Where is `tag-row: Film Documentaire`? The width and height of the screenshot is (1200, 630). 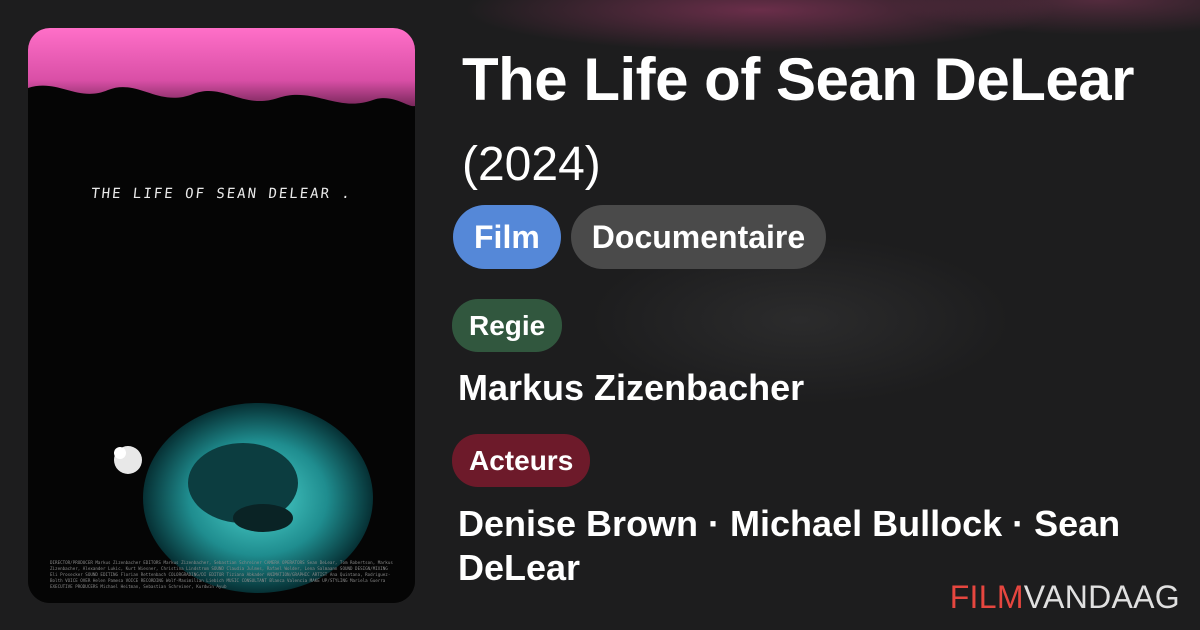 tag-row: Film Documentaire is located at coordinates (640, 237).